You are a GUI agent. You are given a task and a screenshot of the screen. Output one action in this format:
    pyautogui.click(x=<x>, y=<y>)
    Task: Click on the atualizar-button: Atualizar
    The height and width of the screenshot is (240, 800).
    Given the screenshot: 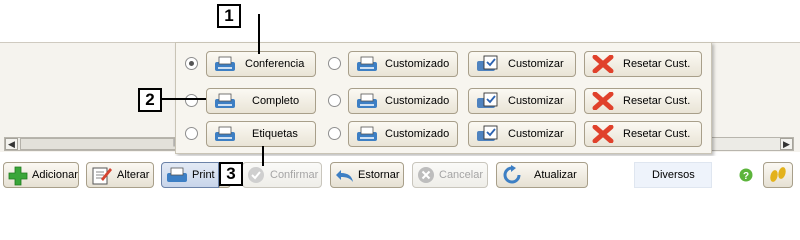 What is the action you would take?
    pyautogui.click(x=542, y=175)
    